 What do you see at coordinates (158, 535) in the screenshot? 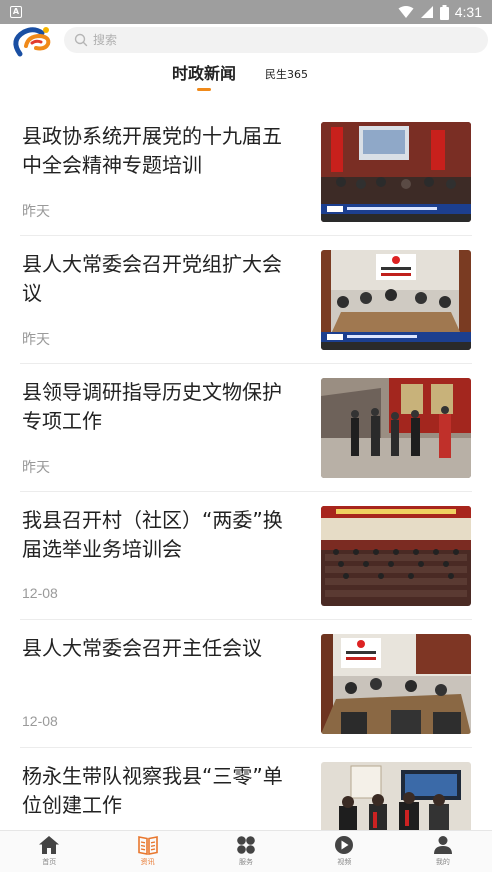
I see `news-title: 我县召开村（社区）“两委”换届选举业务培训会` at bounding box center [158, 535].